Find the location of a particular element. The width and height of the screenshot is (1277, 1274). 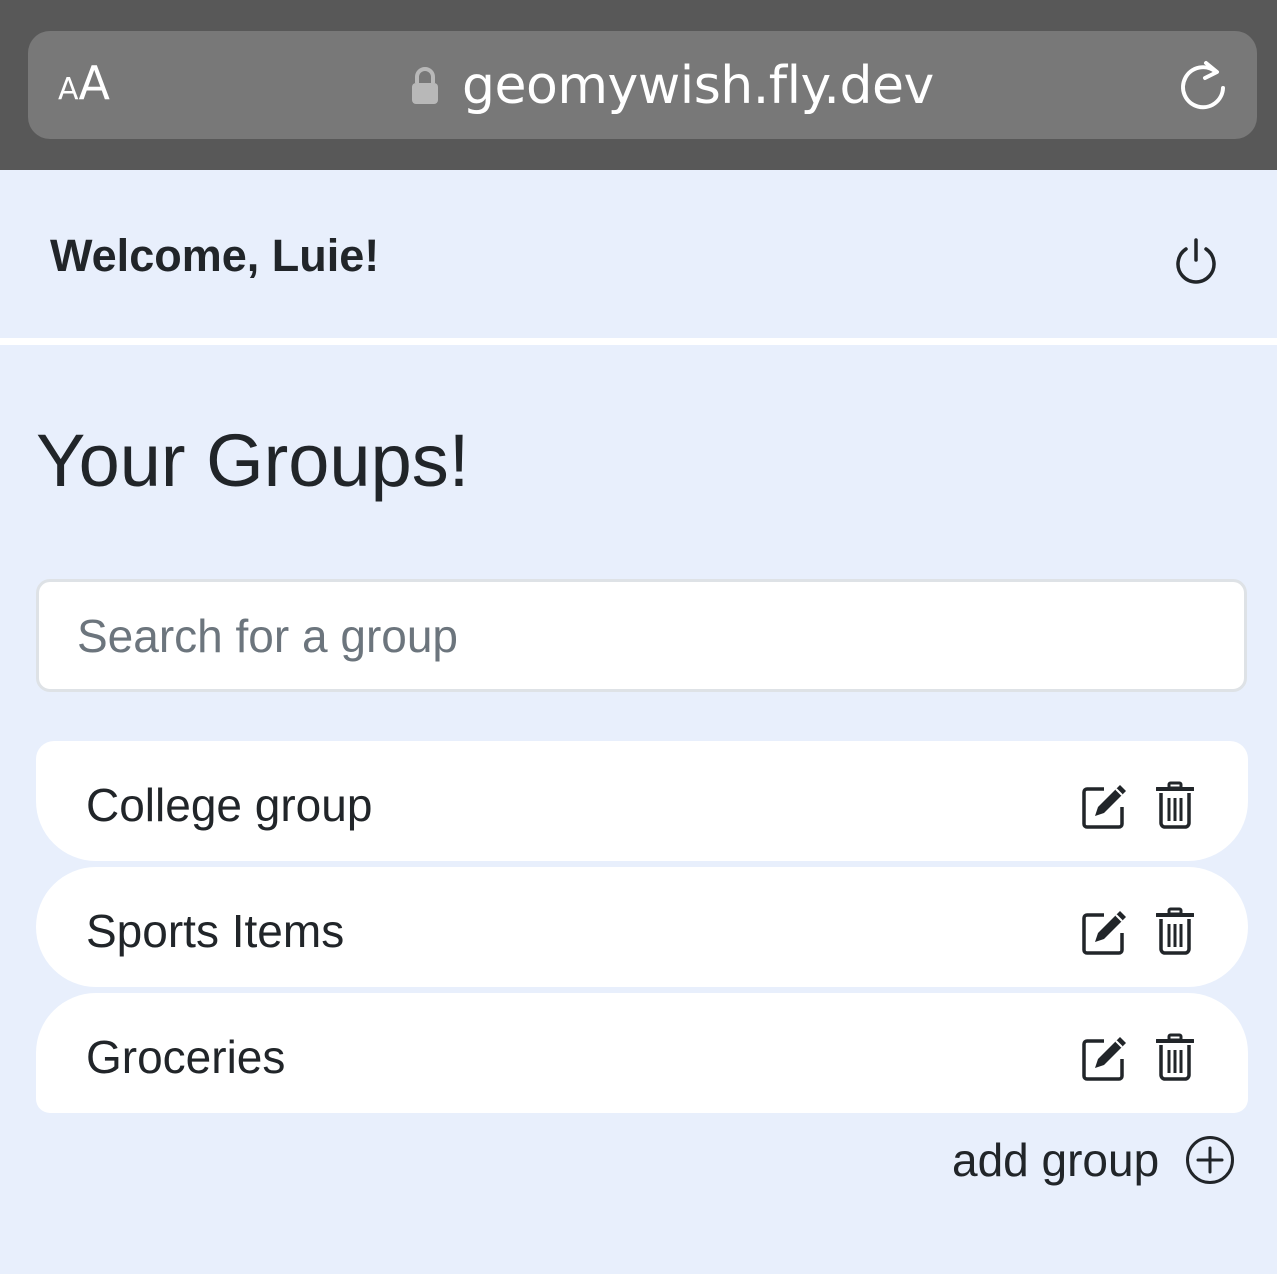

reload-icon is located at coordinates (1203, 85).